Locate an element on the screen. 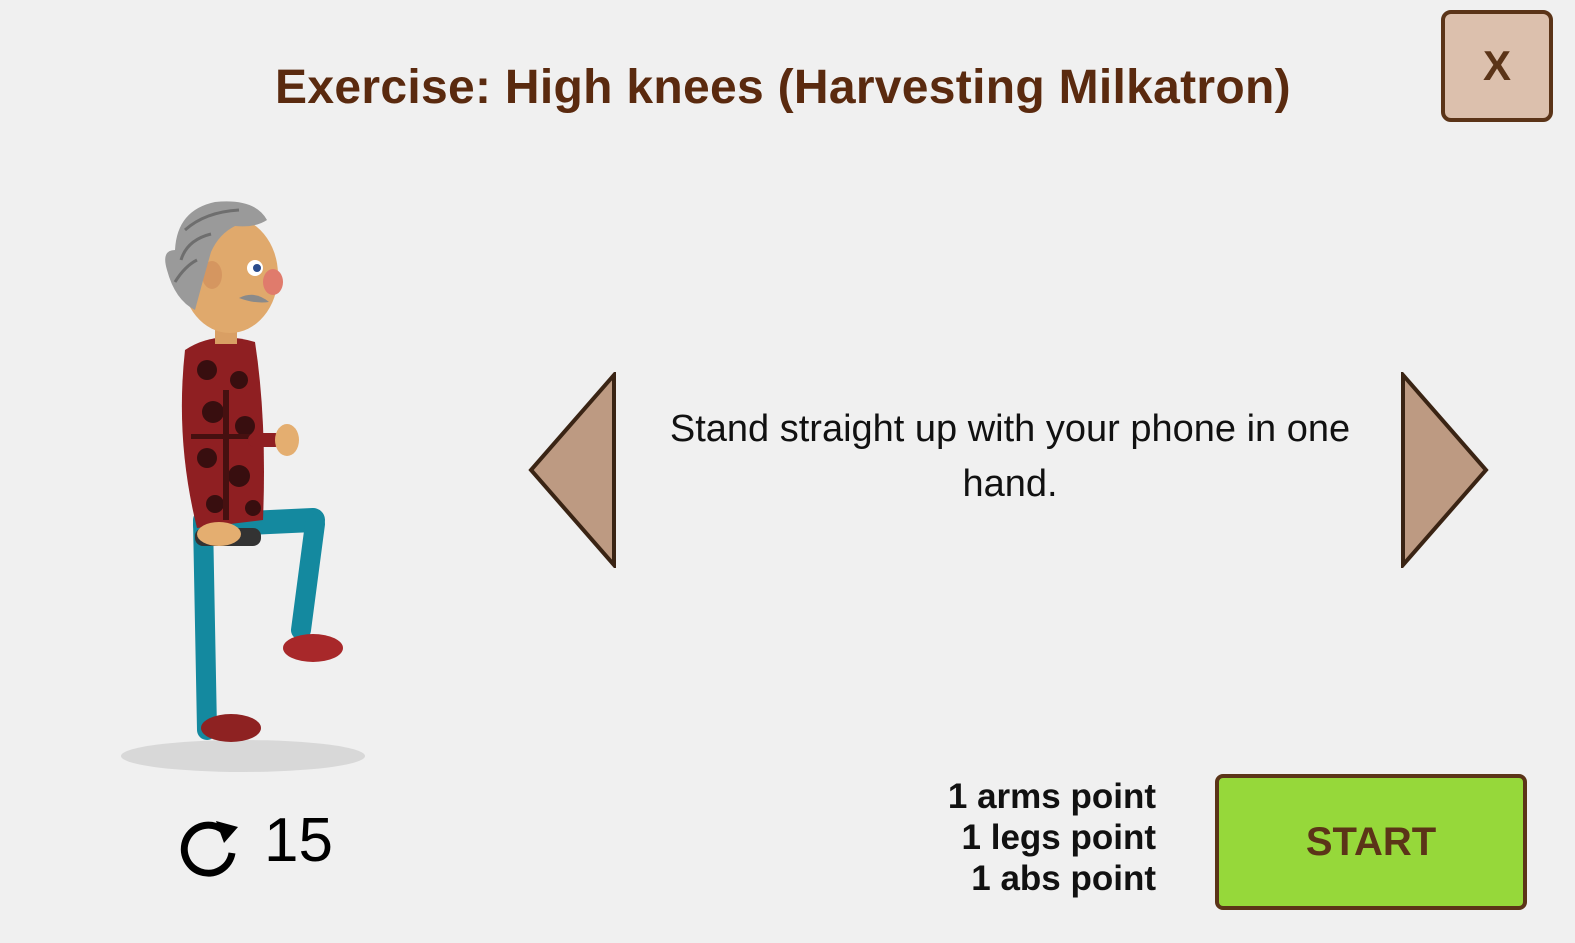  points-legs: 1 legs point is located at coordinates (1058, 837).